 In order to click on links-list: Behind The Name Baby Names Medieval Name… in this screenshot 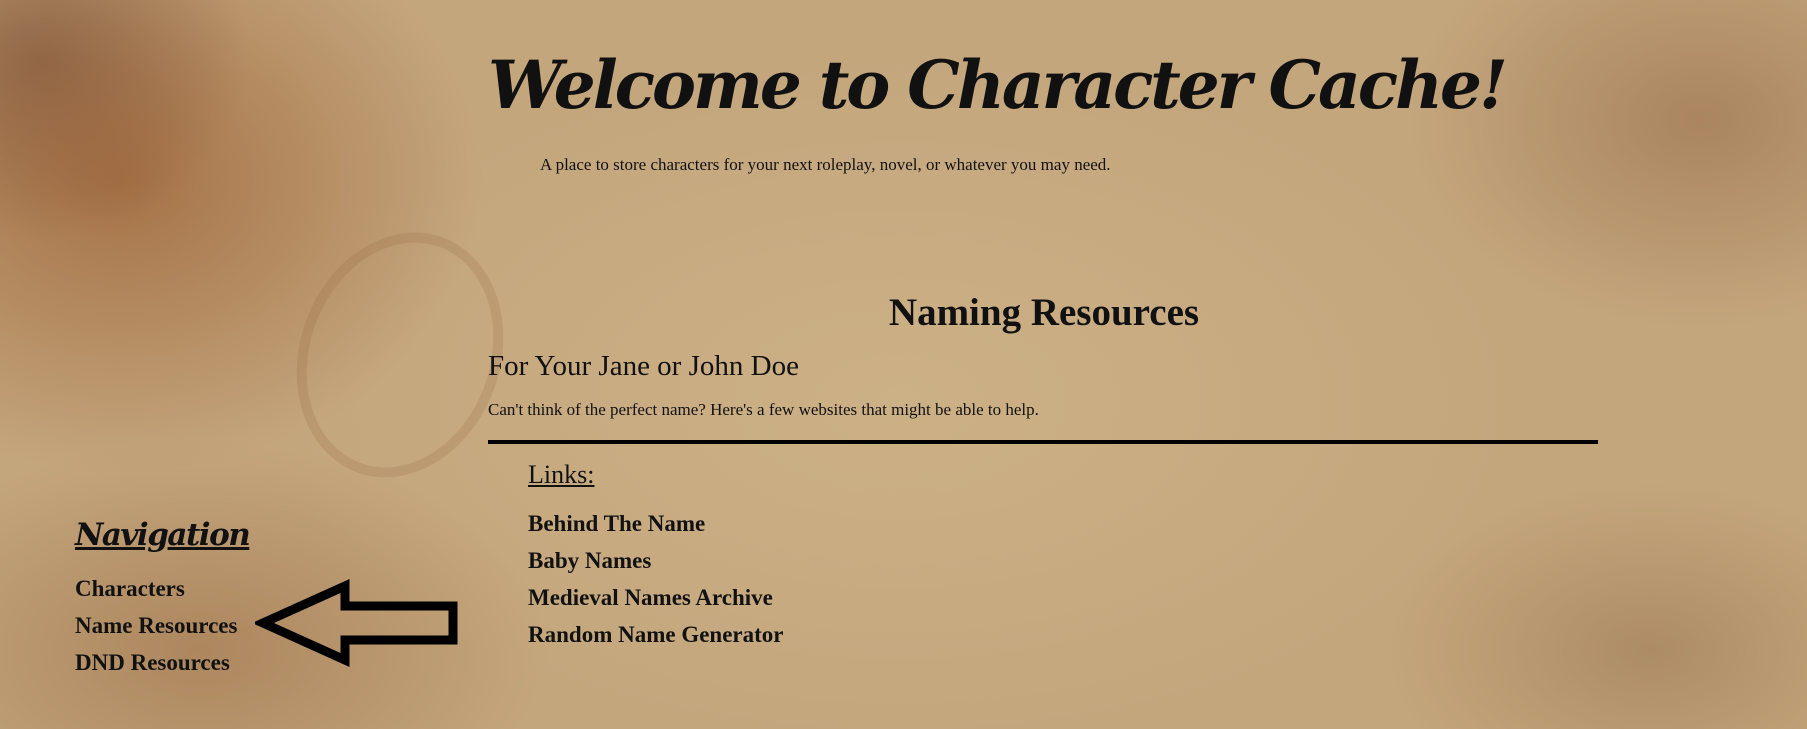, I will do `click(656, 579)`.